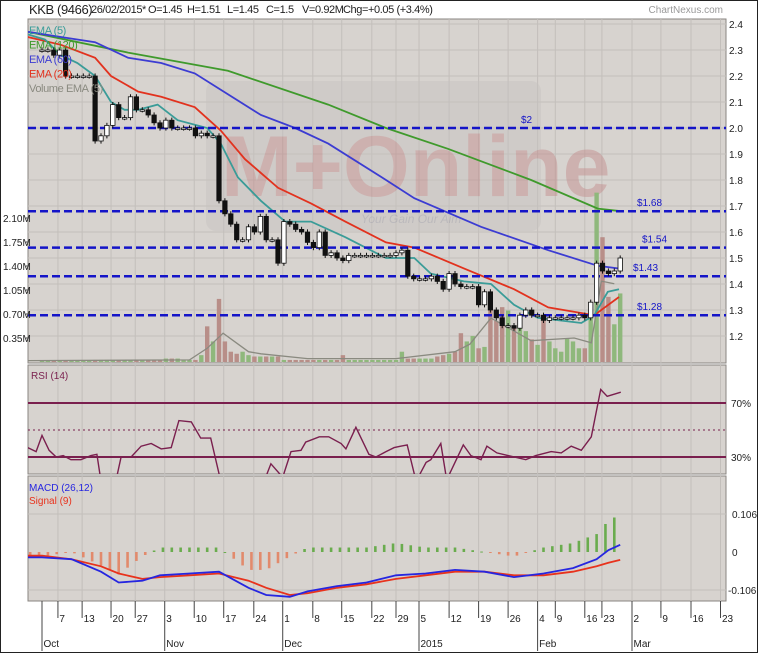 This screenshot has width=758, height=653. I want to click on macd-tick-label: -0.106, so click(742, 591).